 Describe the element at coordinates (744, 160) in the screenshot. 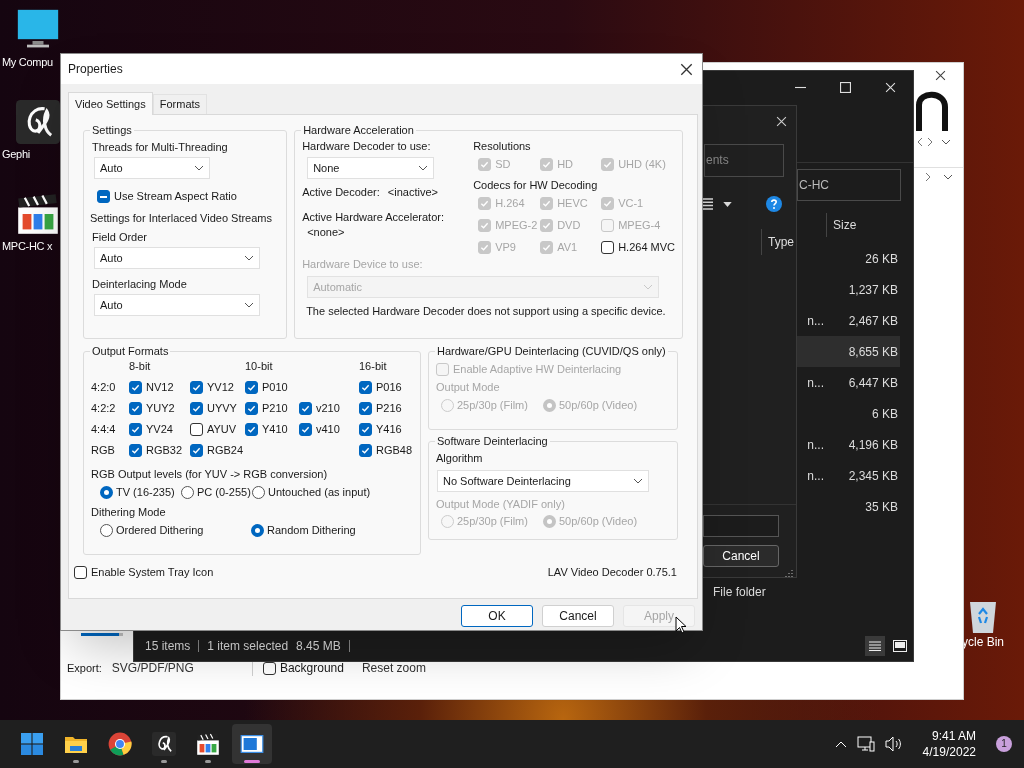

I see `search-field: ents` at that location.